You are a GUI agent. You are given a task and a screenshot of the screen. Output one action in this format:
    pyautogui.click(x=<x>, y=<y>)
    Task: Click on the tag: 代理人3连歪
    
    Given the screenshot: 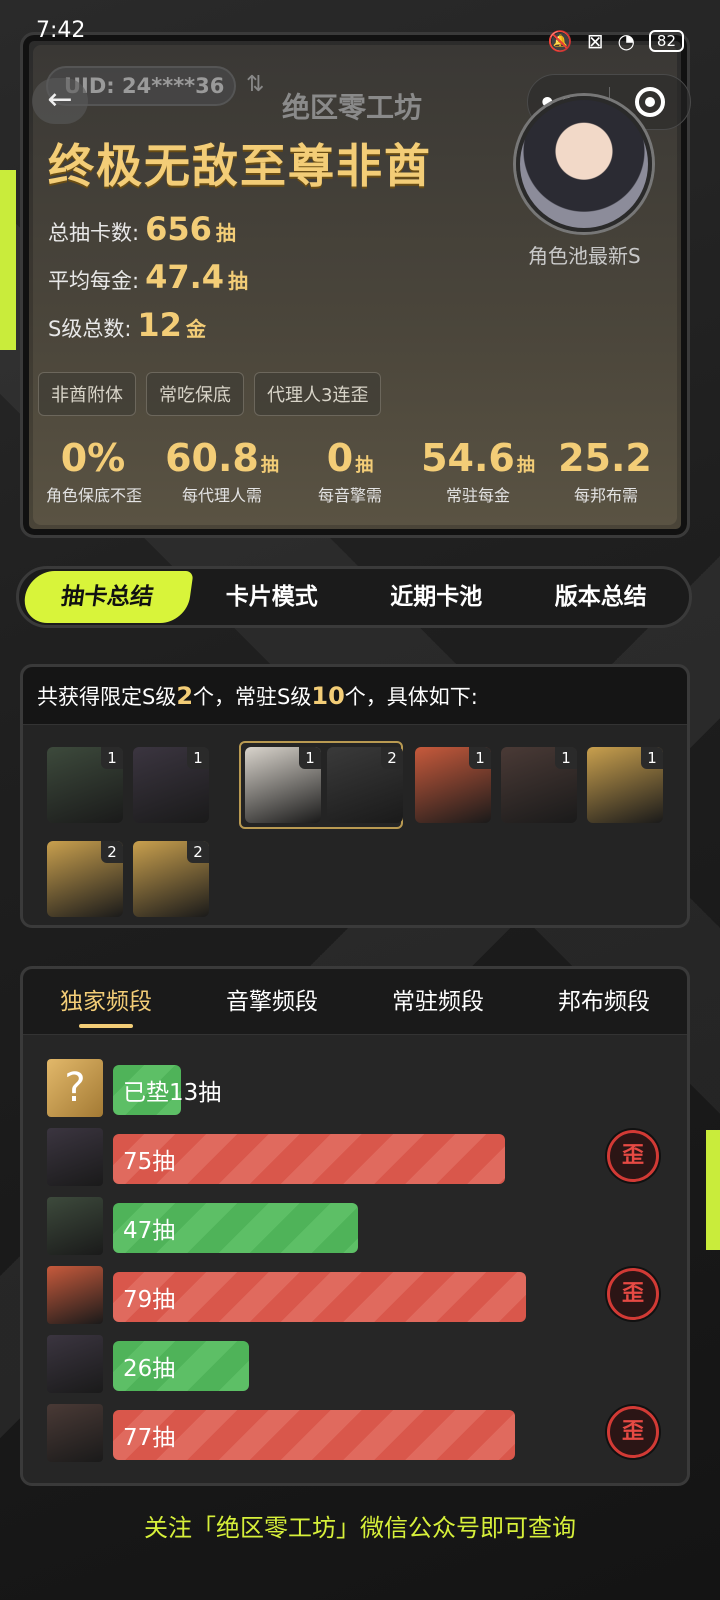 What is the action you would take?
    pyautogui.click(x=318, y=394)
    